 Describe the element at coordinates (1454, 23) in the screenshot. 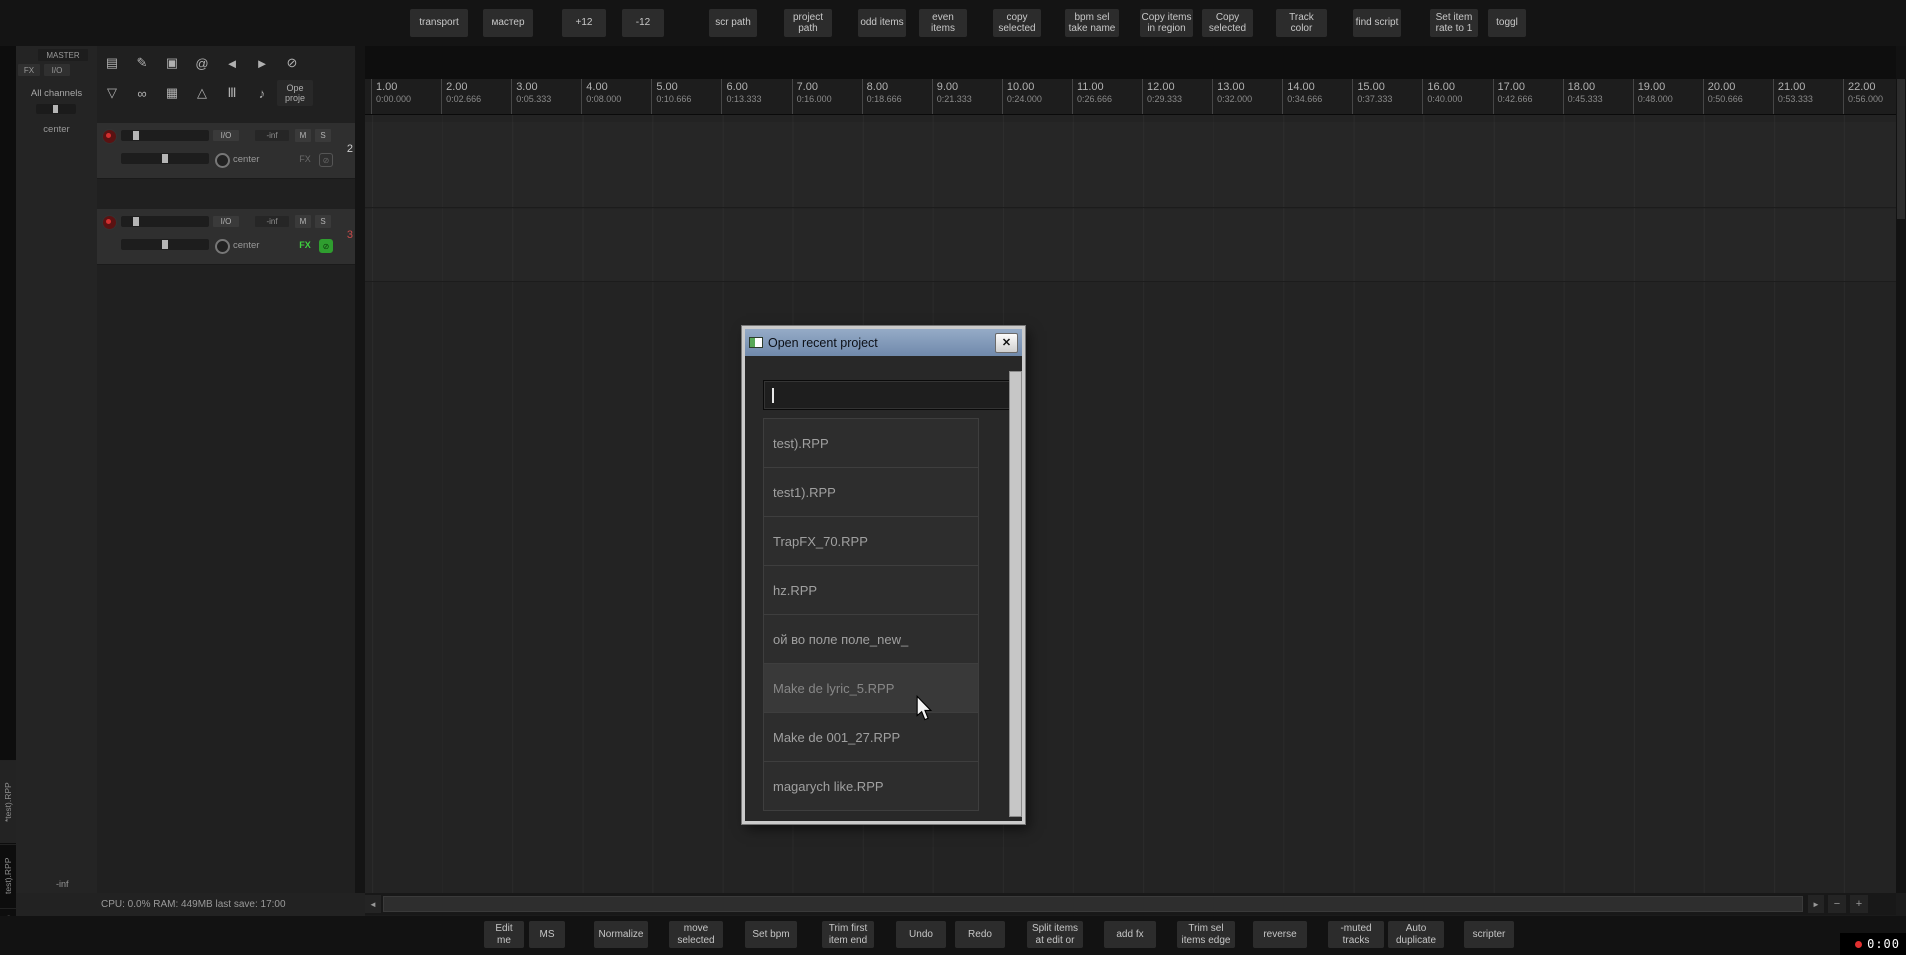

I see `top-toolbar-button: Set item rate to 1` at that location.